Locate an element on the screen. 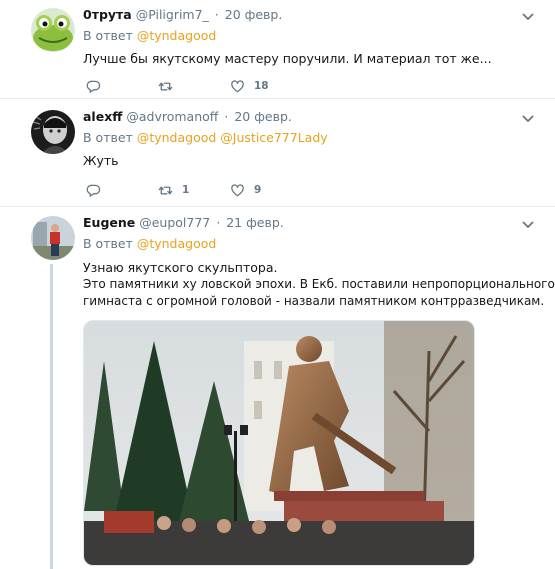  thread-line is located at coordinates (51, 416).